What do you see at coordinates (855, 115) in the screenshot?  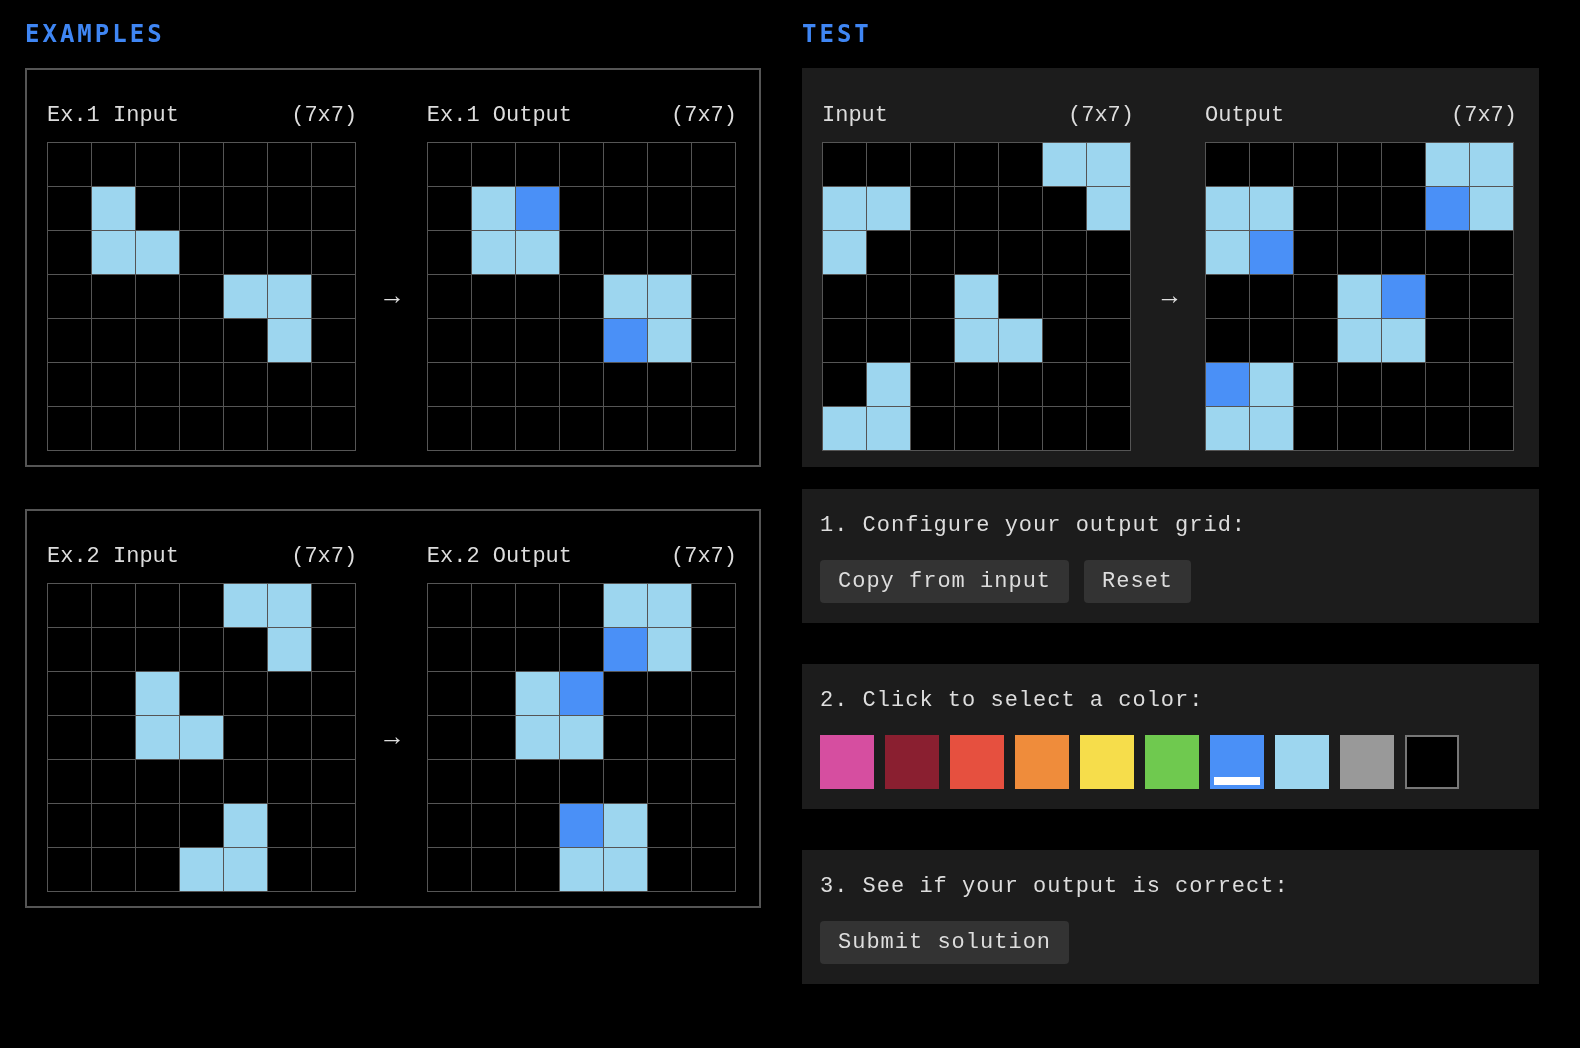 I see `grid-label: Input` at bounding box center [855, 115].